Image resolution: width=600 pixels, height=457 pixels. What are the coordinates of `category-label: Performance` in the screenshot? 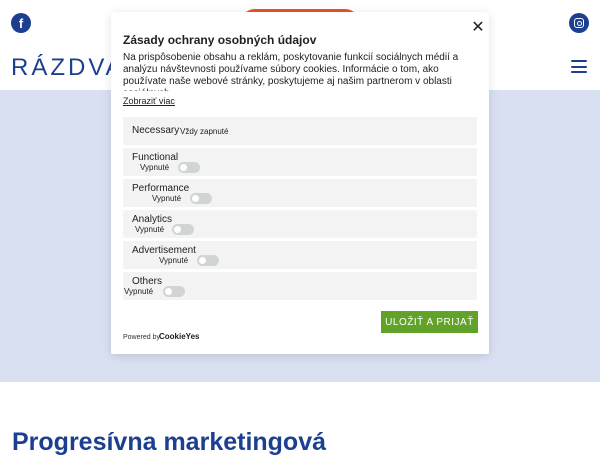 It's located at (161, 188).